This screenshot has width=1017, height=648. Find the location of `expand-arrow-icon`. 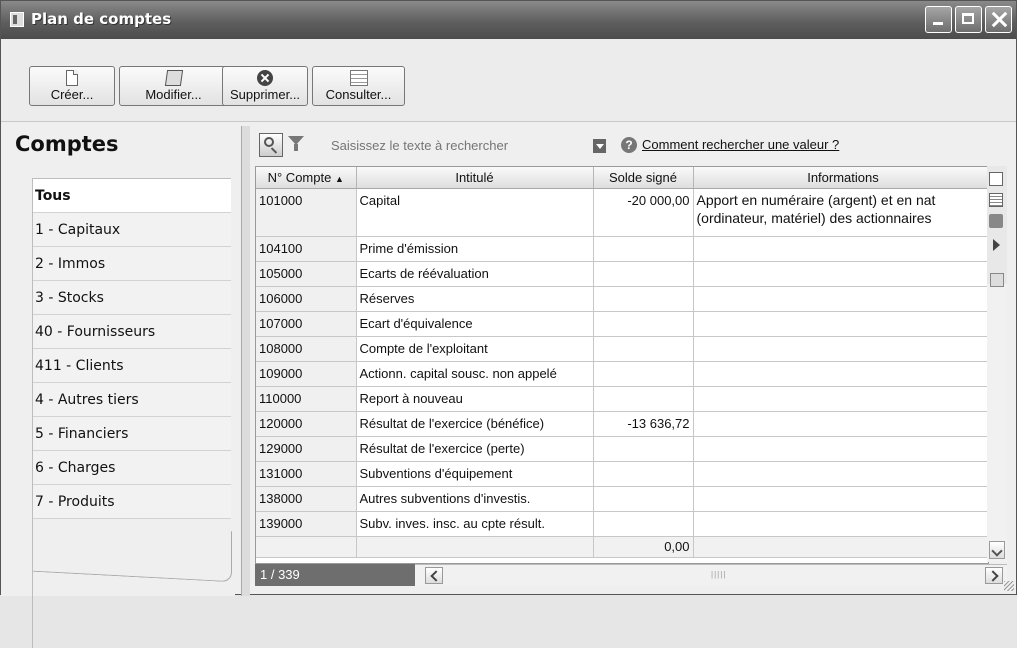

expand-arrow-icon is located at coordinates (996, 245).